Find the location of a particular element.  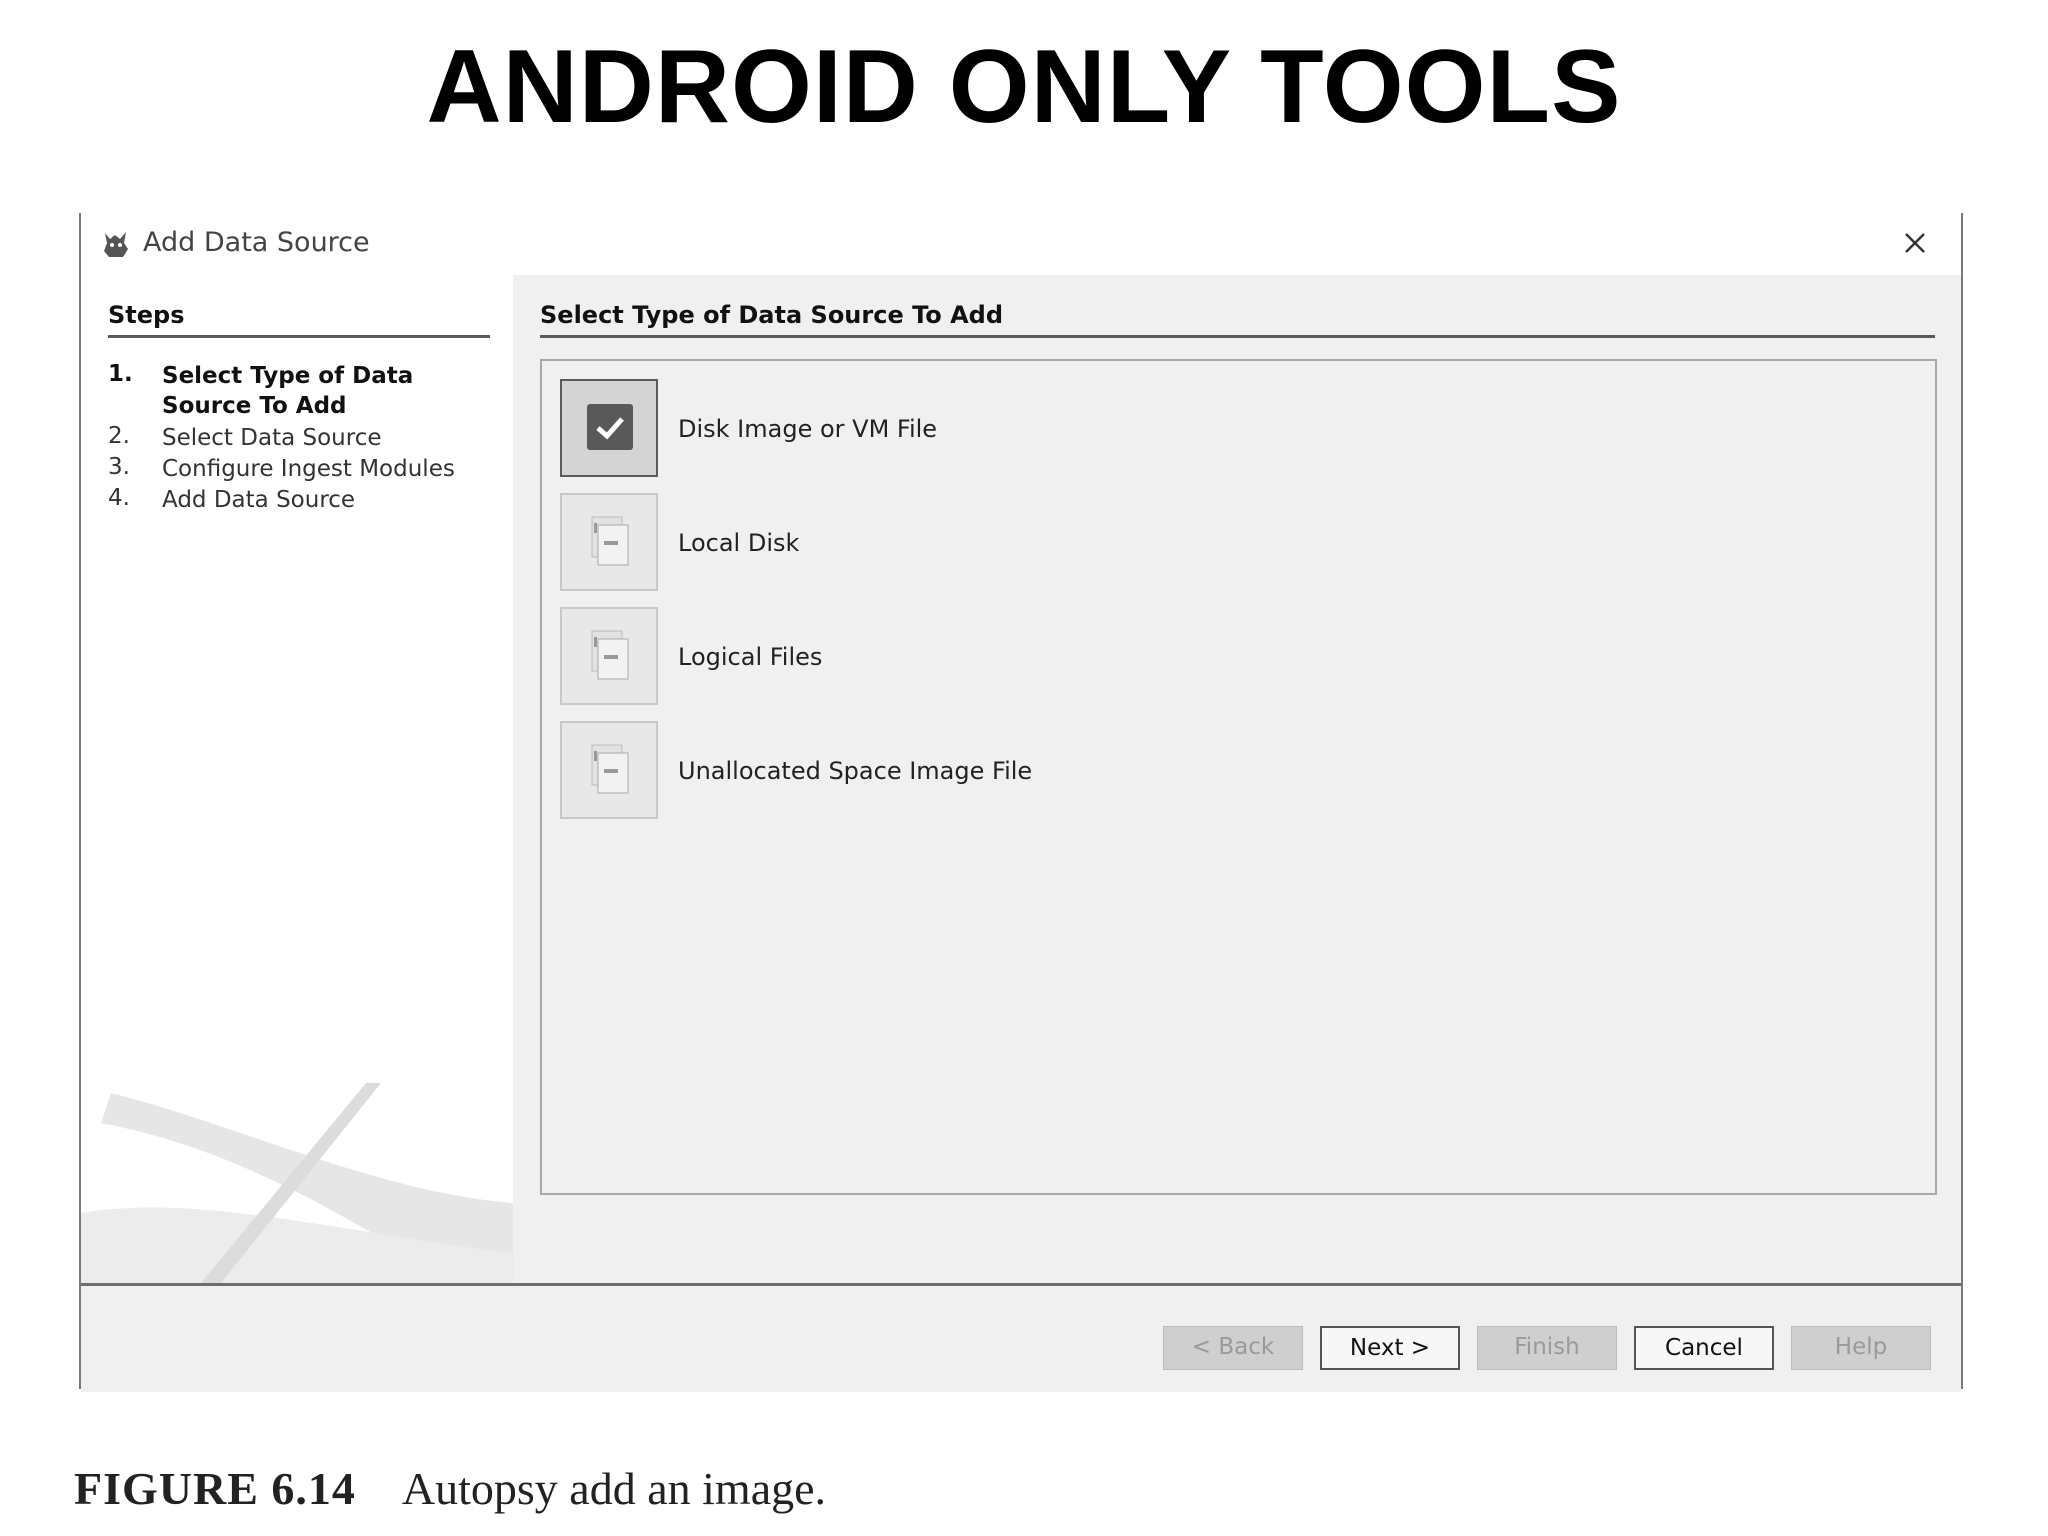

step-label: Select Type of Data Source To Add is located at coordinates (288, 391).